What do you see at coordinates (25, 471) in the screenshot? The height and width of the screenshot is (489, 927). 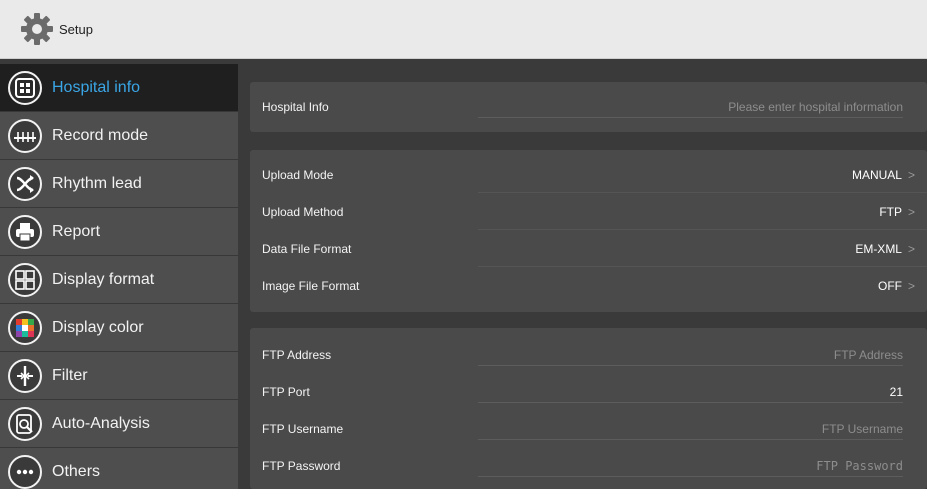 I see `more-dots-icon` at bounding box center [25, 471].